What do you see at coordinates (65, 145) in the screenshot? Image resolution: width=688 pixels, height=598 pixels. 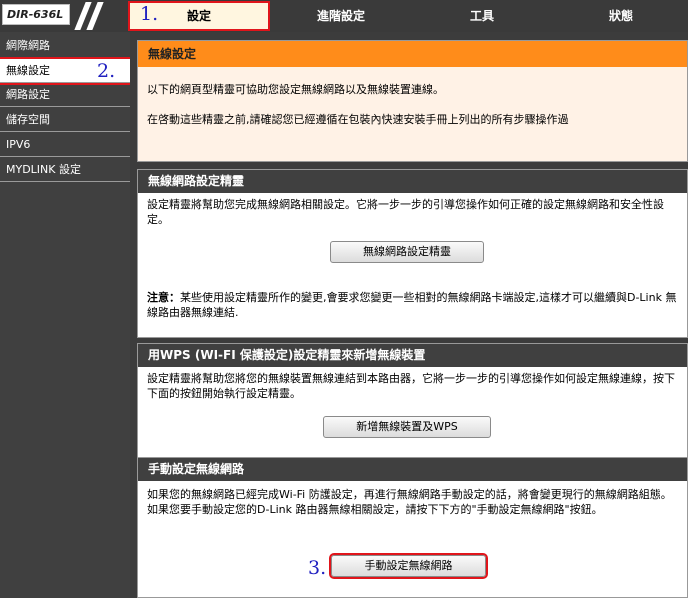 I see `sidebar-item-ipv6: IPV6` at bounding box center [65, 145].